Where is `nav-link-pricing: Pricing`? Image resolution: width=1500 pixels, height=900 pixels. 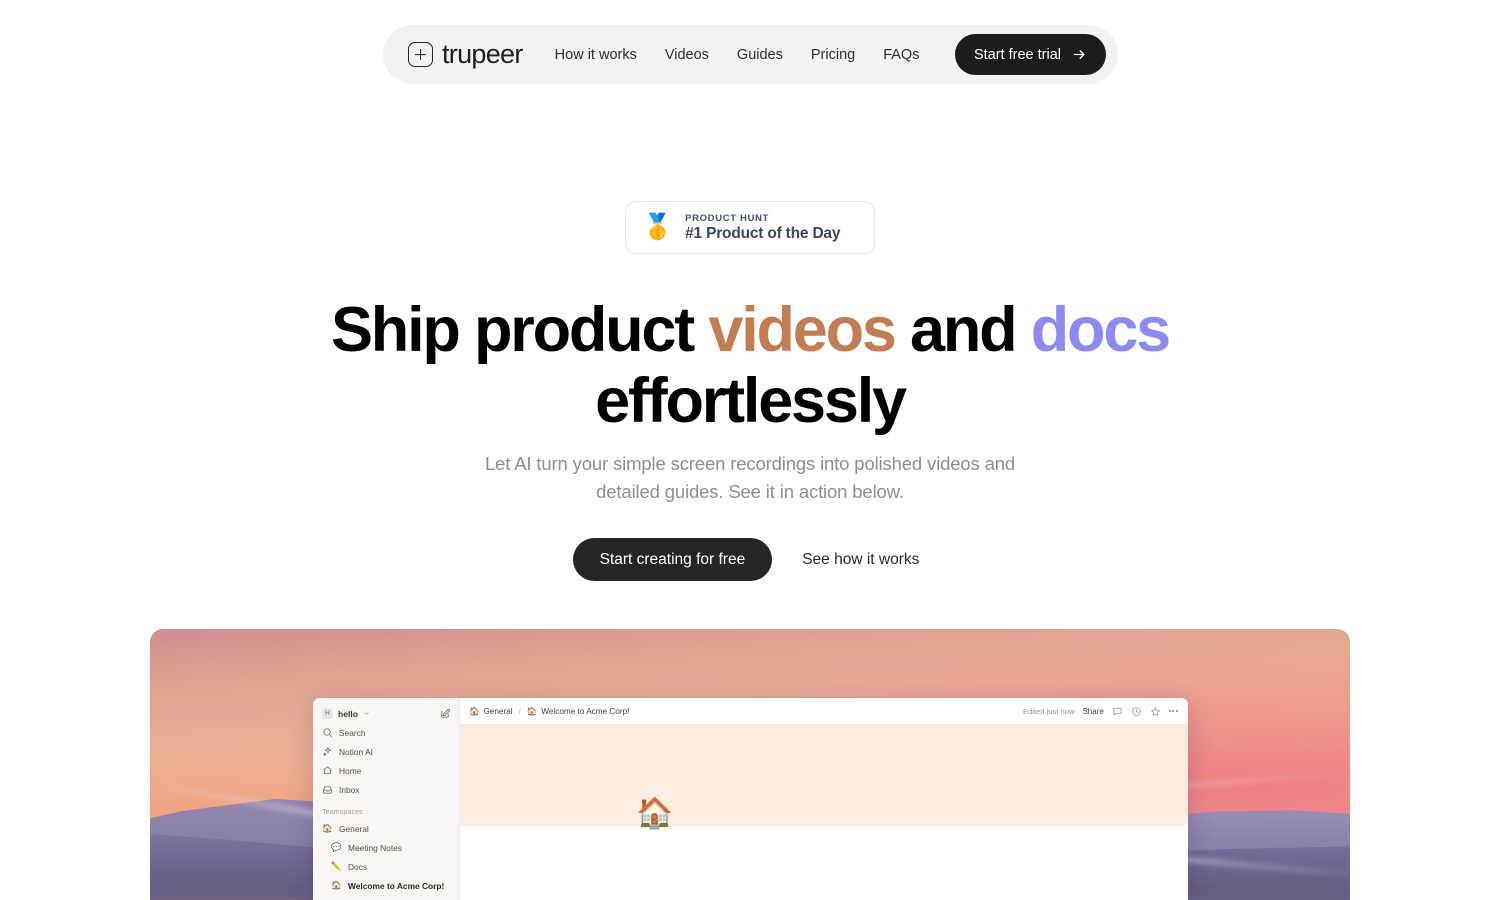 nav-link-pricing: Pricing is located at coordinates (833, 55).